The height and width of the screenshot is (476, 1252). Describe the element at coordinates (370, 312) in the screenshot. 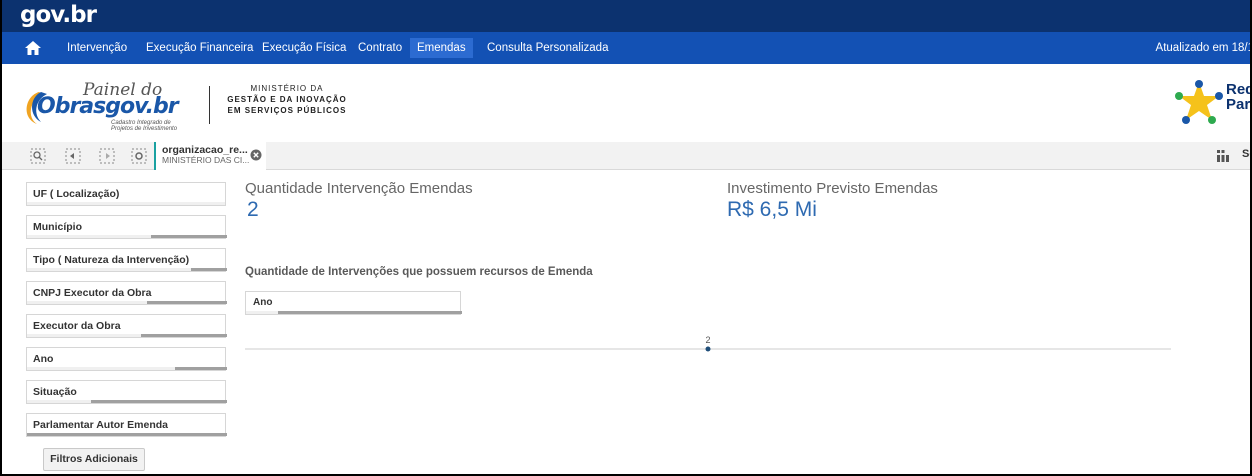

I see `chart-filter-bar-fill` at that location.